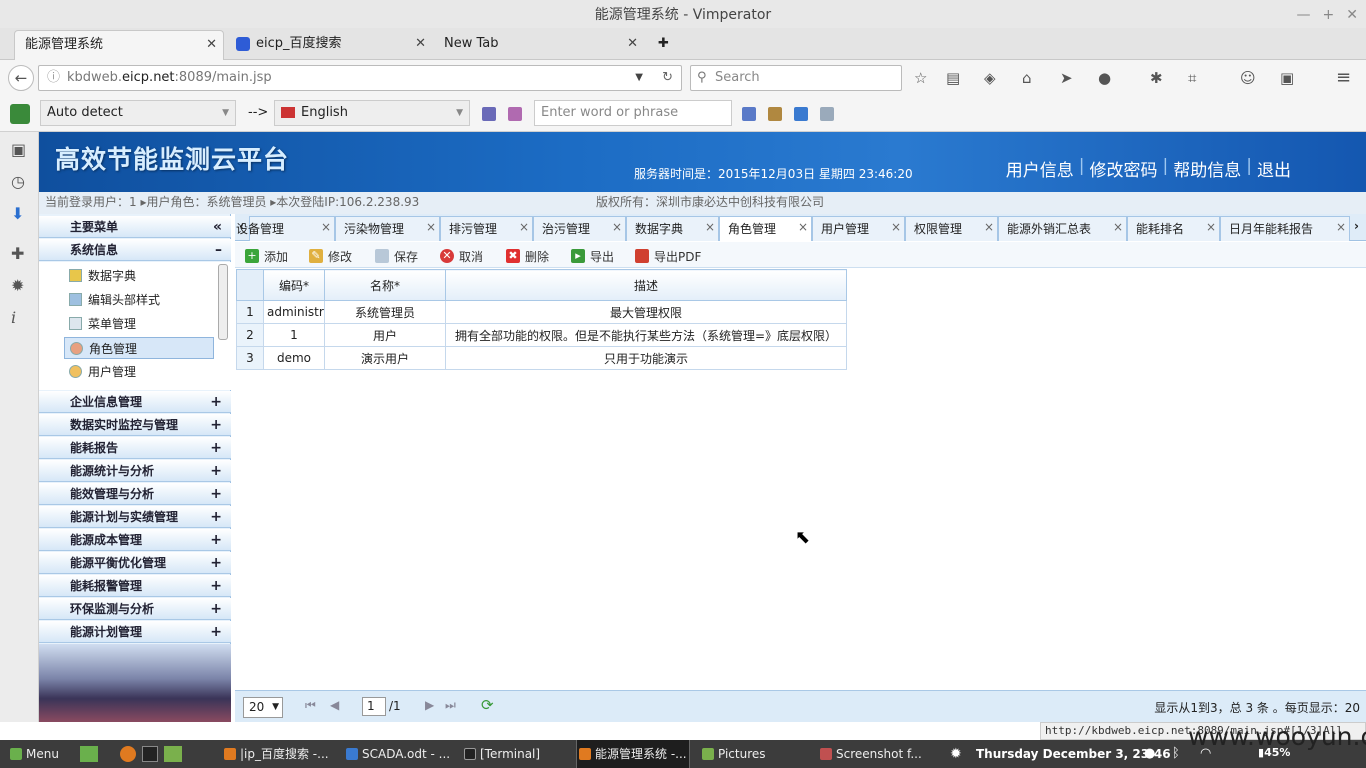  I want to click on brightness-icon: ✹, so click(956, 754).